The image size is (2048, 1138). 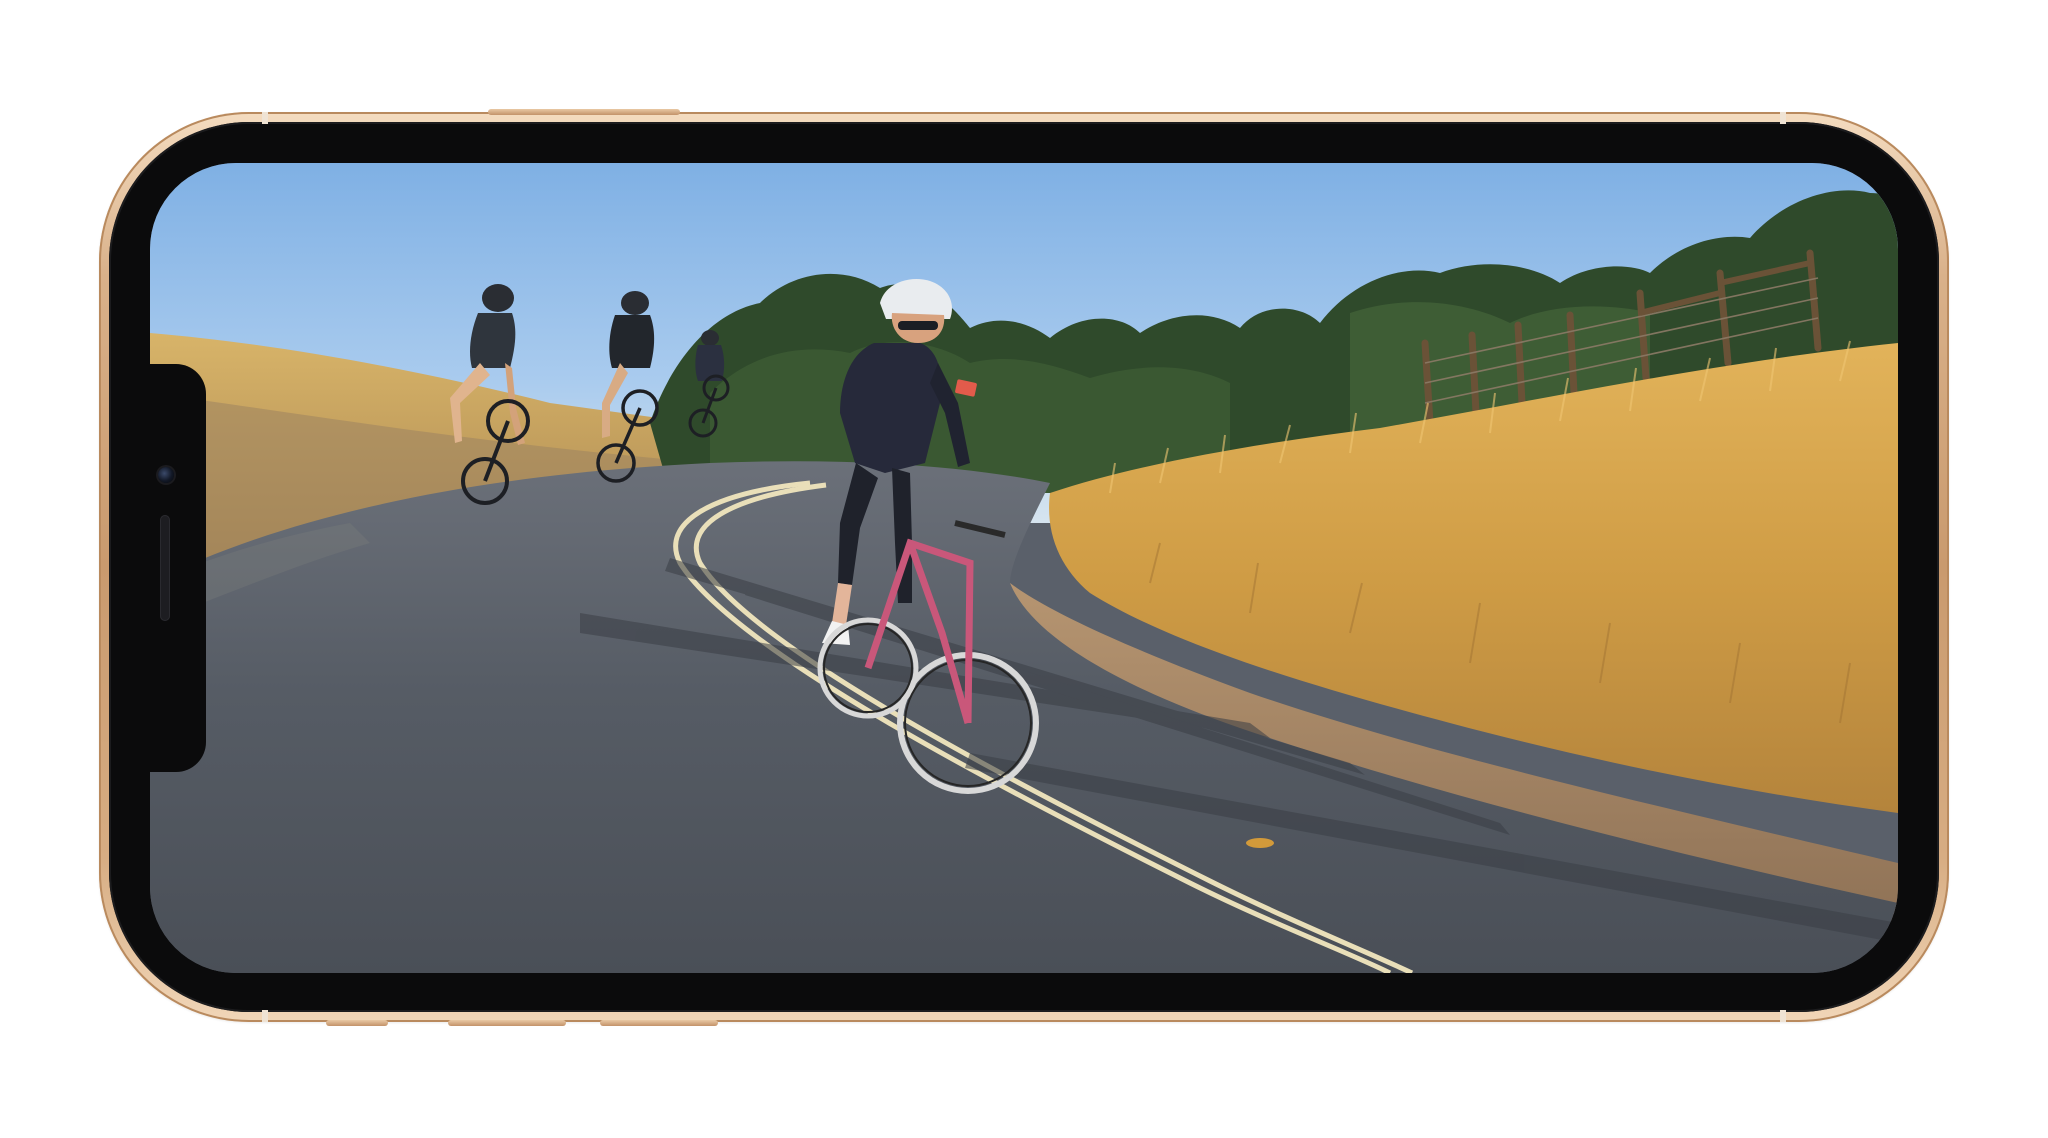 What do you see at coordinates (584, 112) in the screenshot?
I see `side-button` at bounding box center [584, 112].